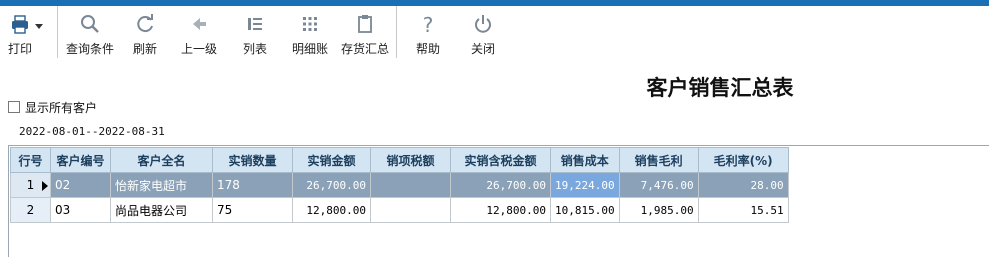 The height and width of the screenshot is (257, 989). I want to click on refresh-label: 刷新, so click(144, 49).